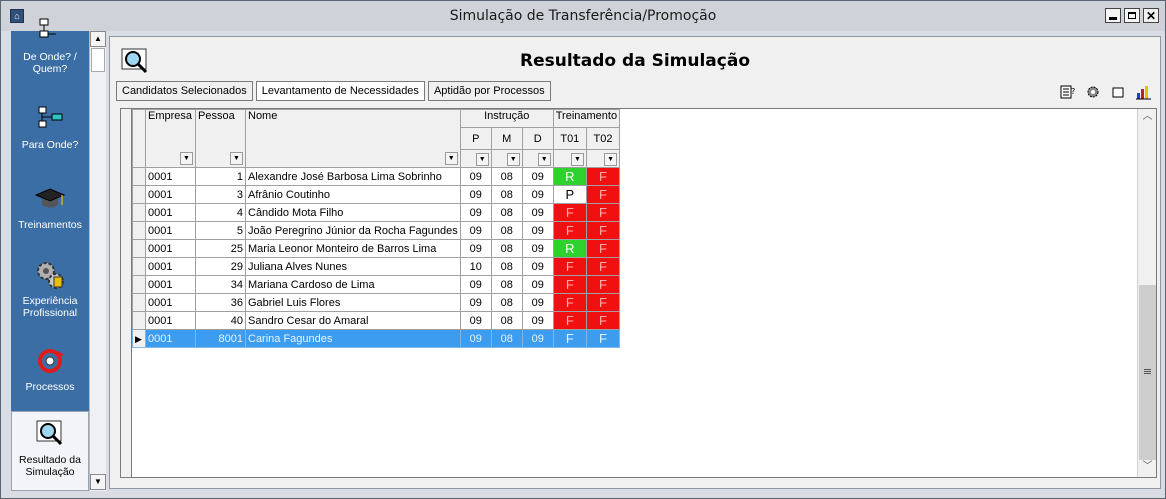 This screenshot has width=1166, height=499. What do you see at coordinates (220, 266) in the screenshot?
I see `cell-pessoa: 29` at bounding box center [220, 266].